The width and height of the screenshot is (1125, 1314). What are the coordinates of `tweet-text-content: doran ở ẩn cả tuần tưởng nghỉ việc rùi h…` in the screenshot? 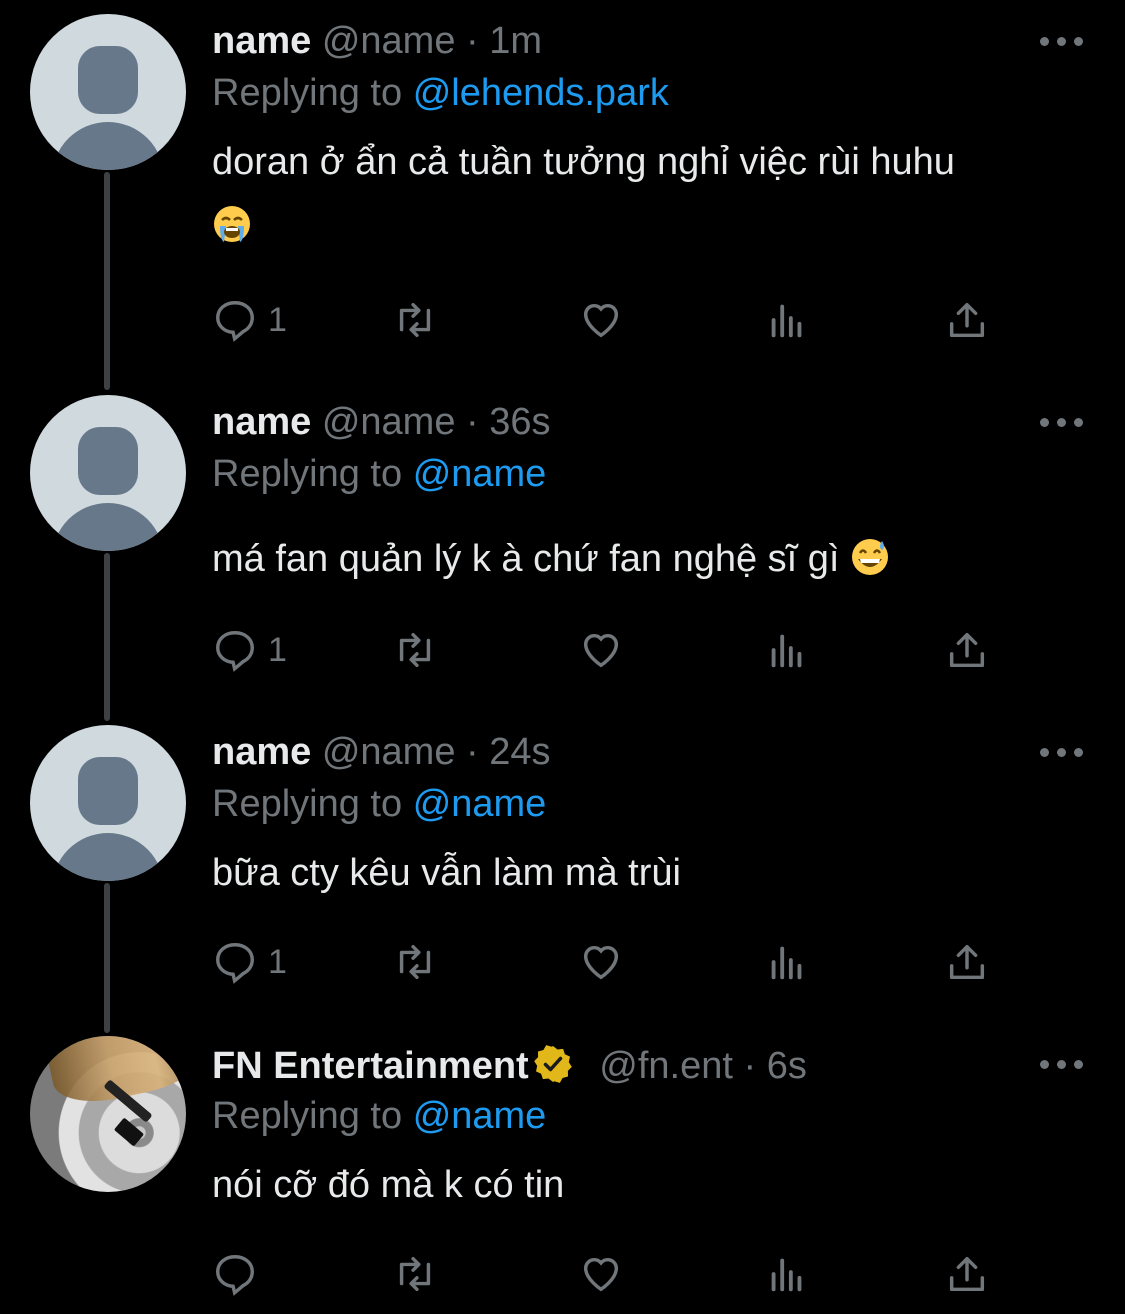 It's located at (583, 162).